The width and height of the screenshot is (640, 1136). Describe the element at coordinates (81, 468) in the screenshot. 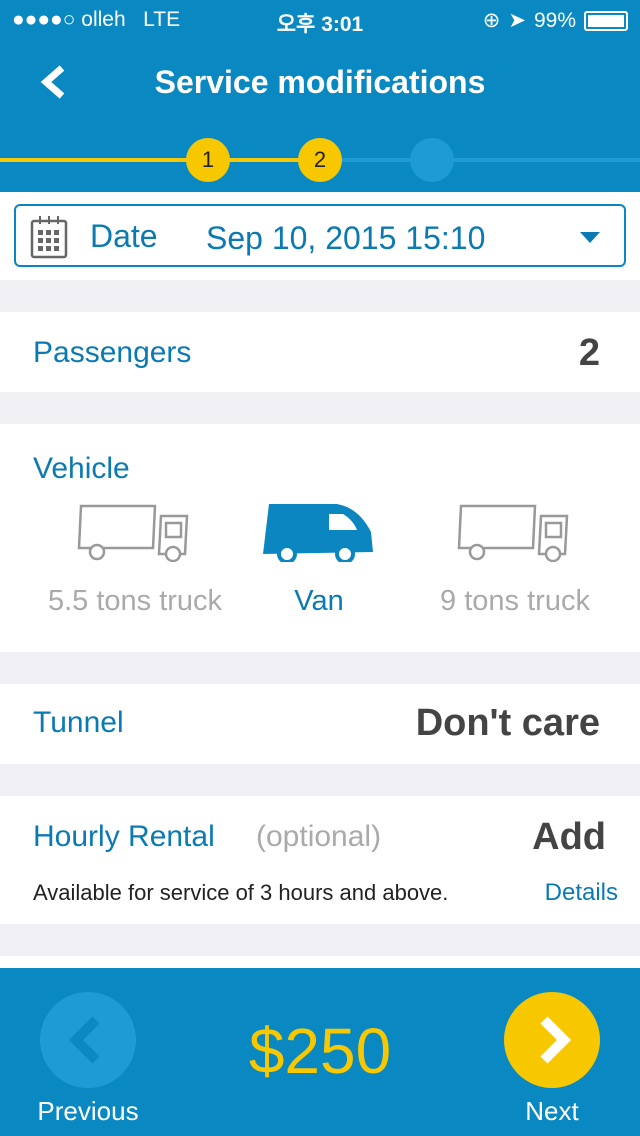

I see `vehicle-label: Vehicle` at that location.